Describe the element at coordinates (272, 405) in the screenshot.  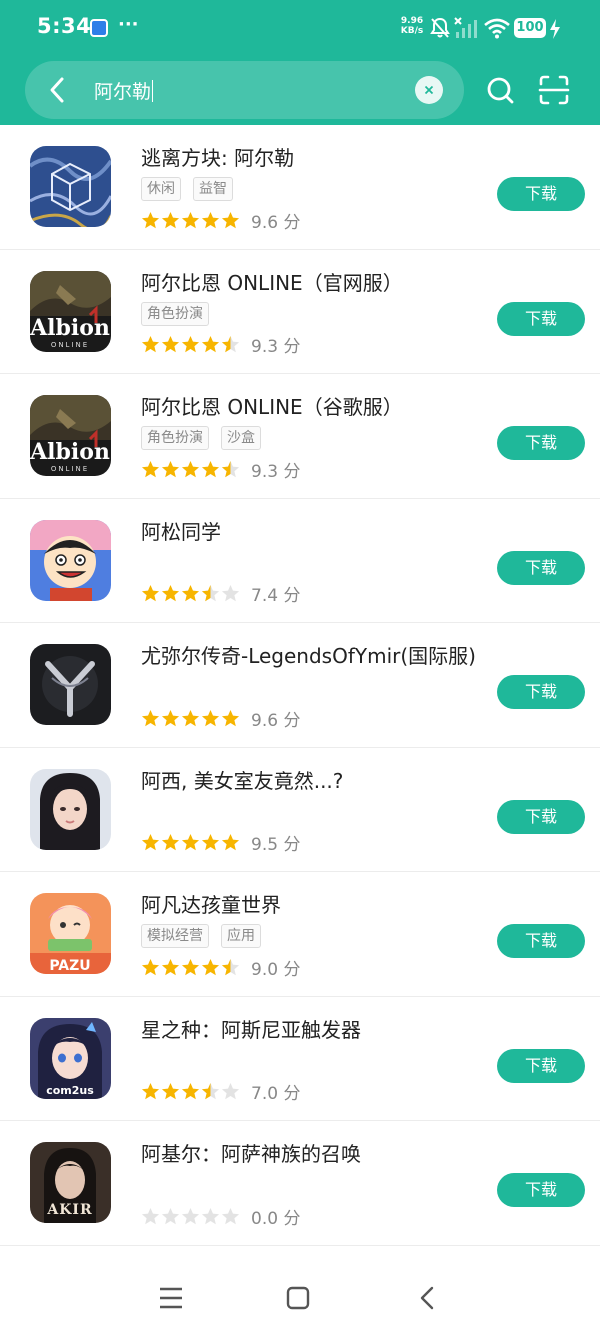
I see `app-name: 阿尔比恩 ONLINE（谷歌服）` at that location.